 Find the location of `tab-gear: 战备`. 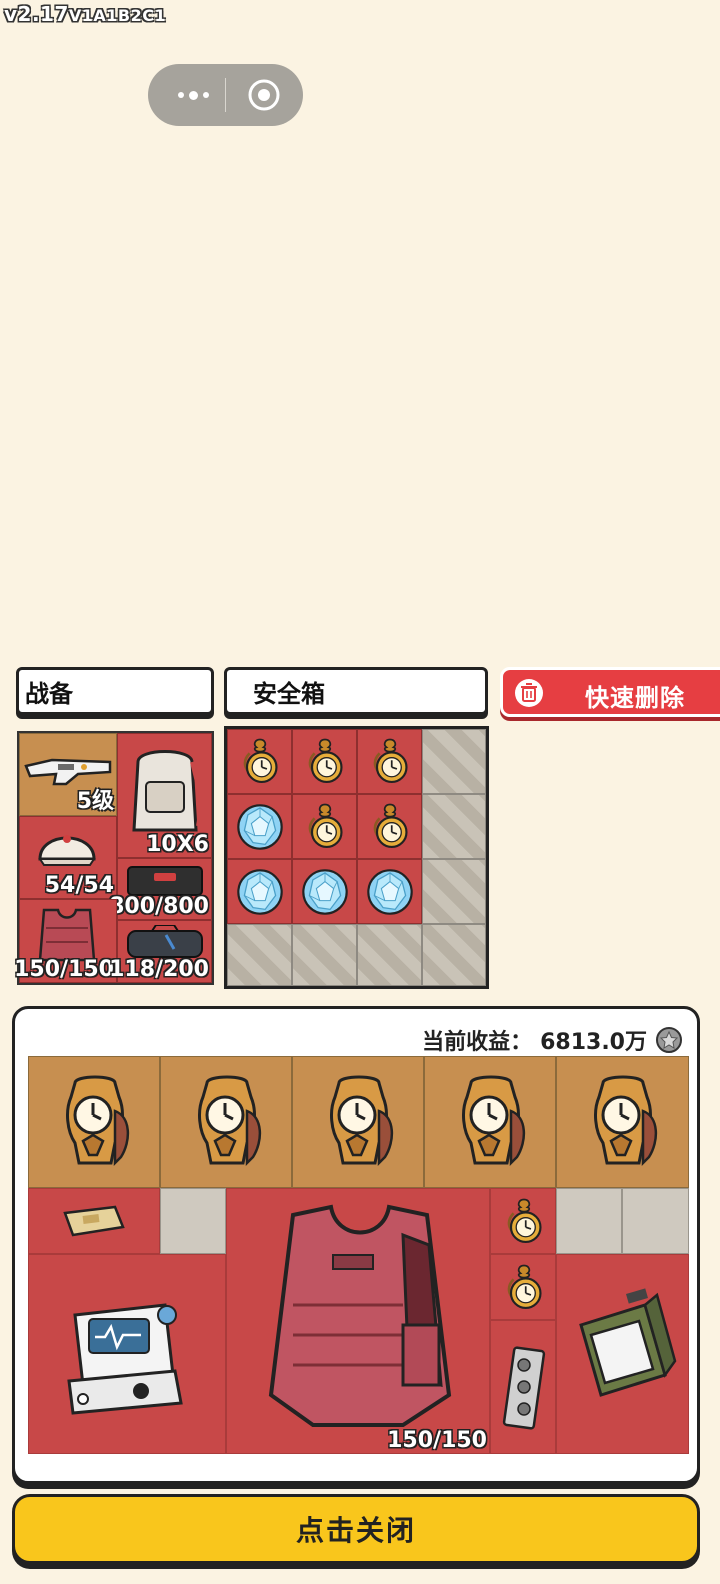

tab-gear: 战备 is located at coordinates (115, 691).